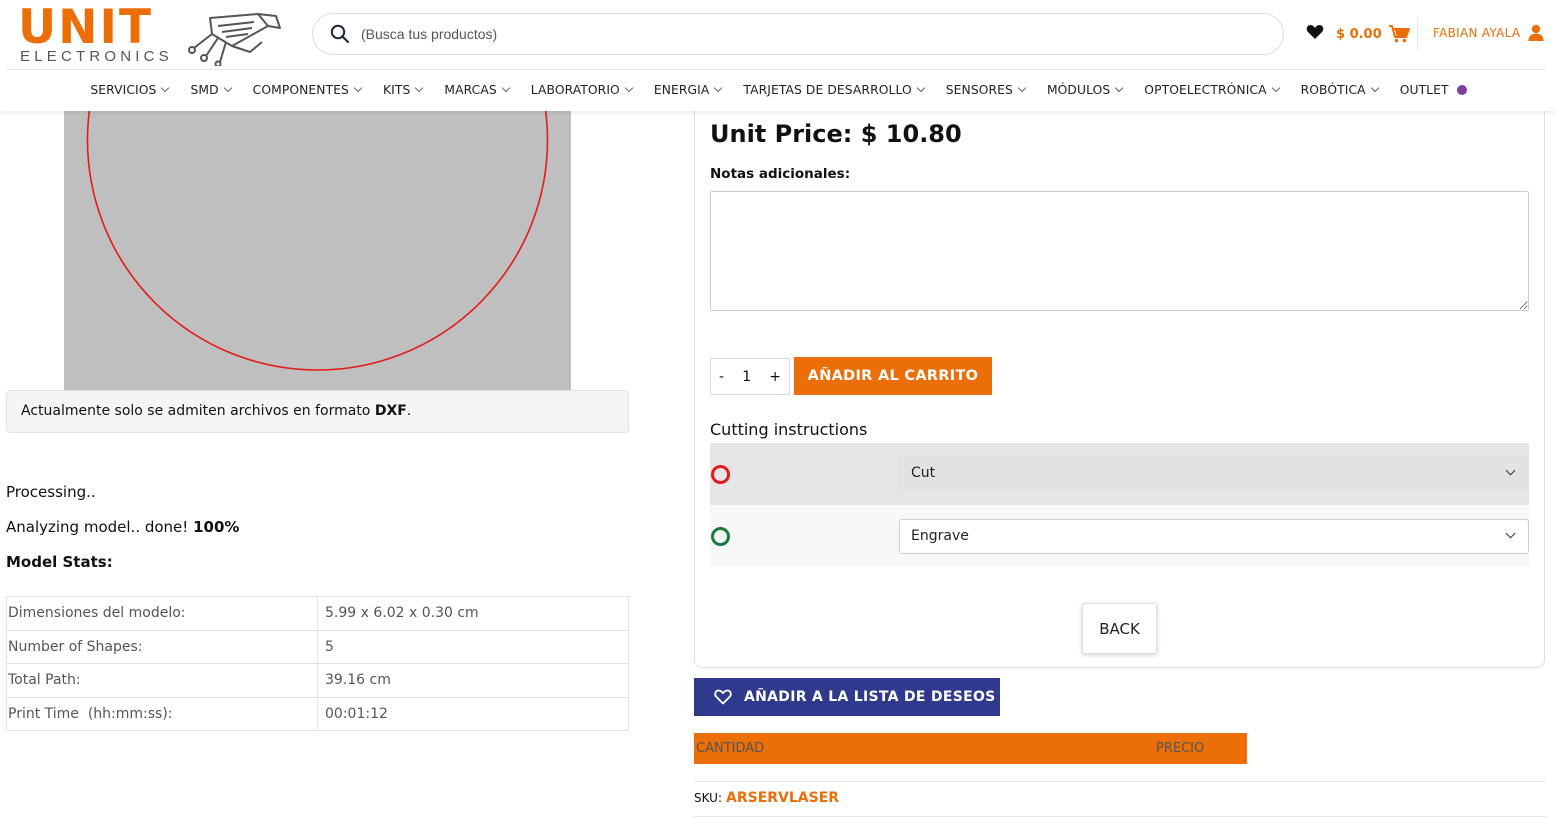 The height and width of the screenshot is (817, 1557). What do you see at coordinates (923, 473) in the screenshot?
I see `select-value: Cut` at bounding box center [923, 473].